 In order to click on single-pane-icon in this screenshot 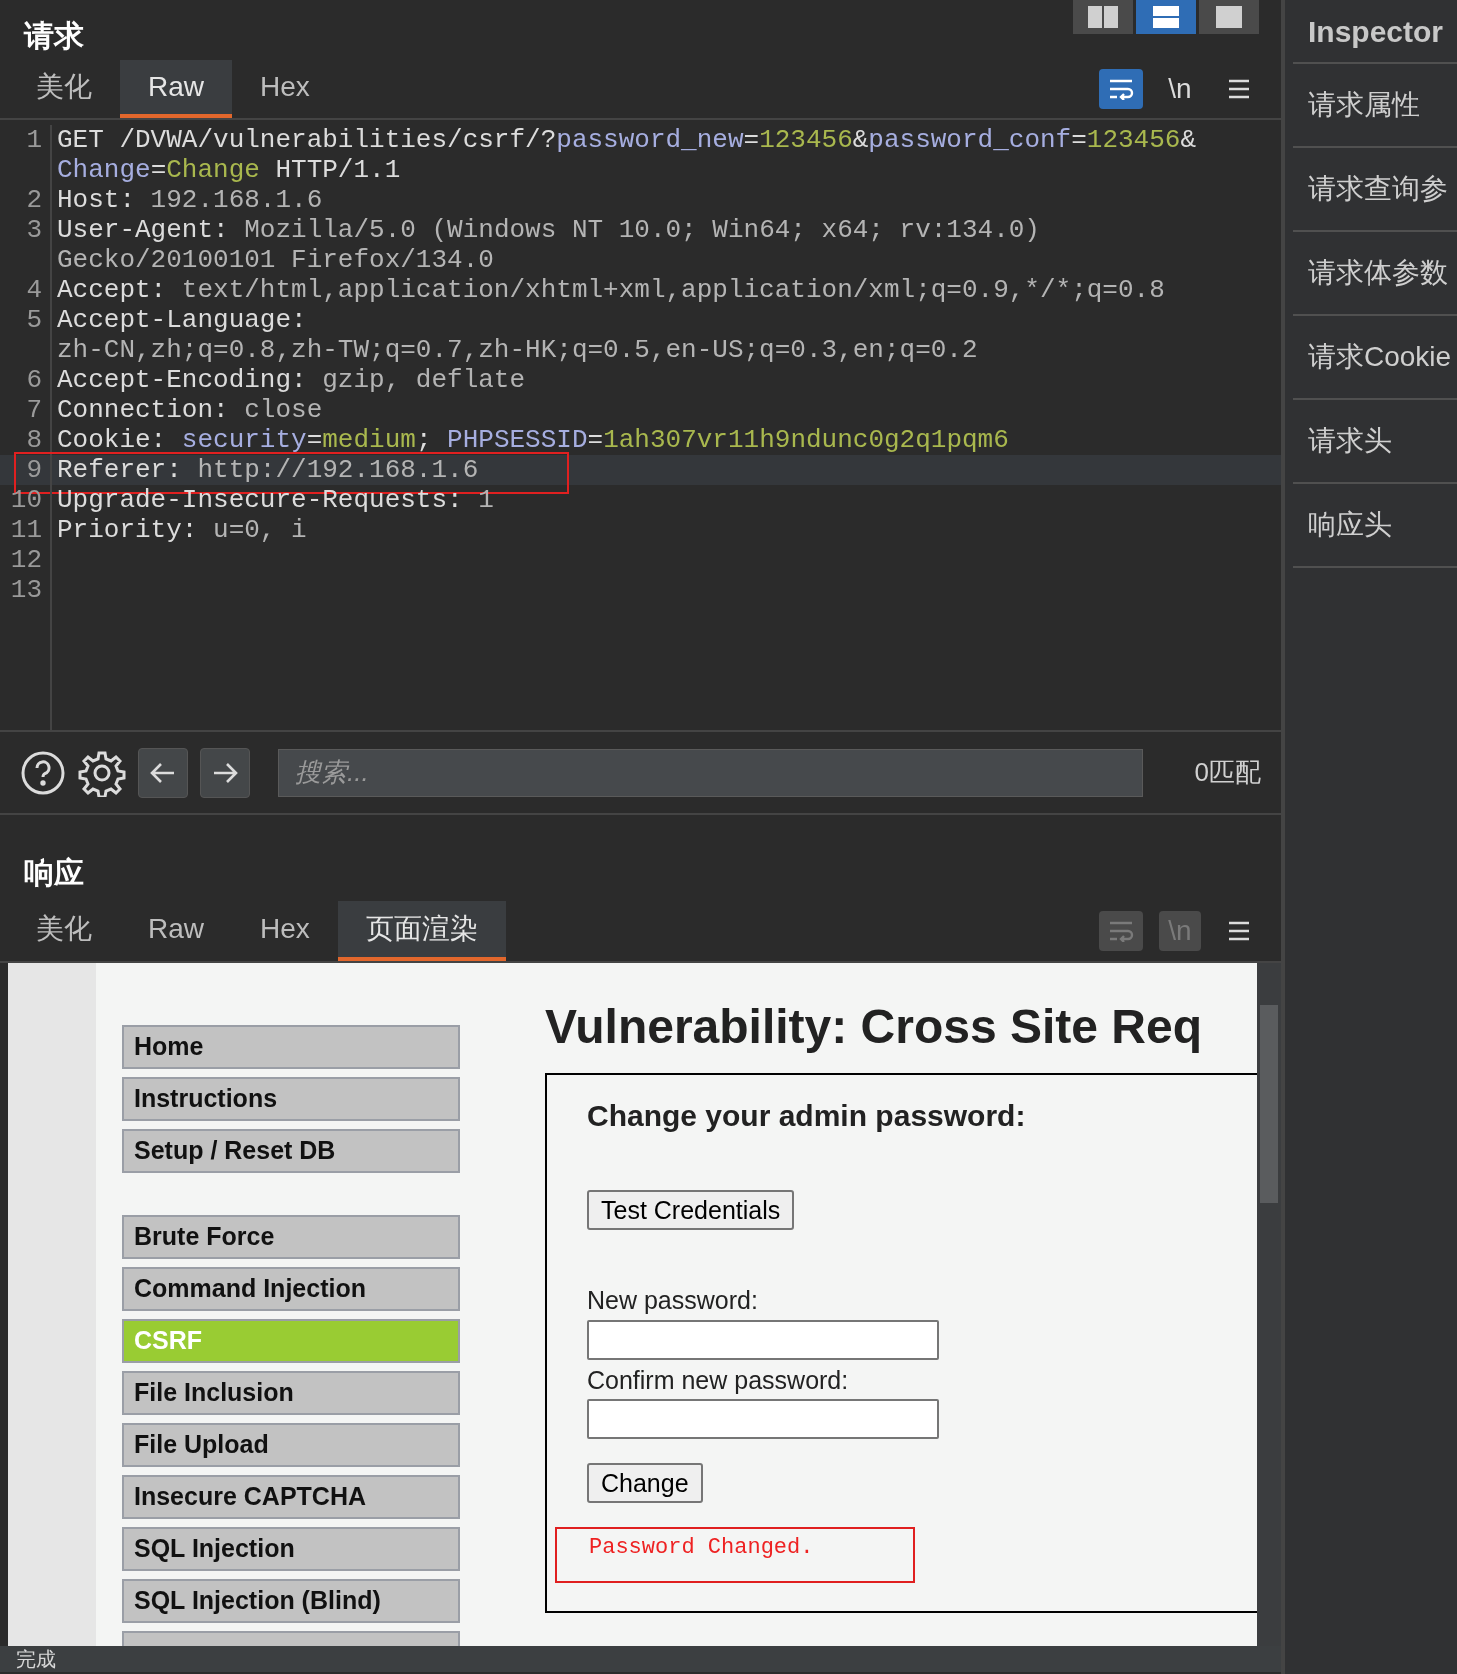, I will do `click(1229, 17)`.